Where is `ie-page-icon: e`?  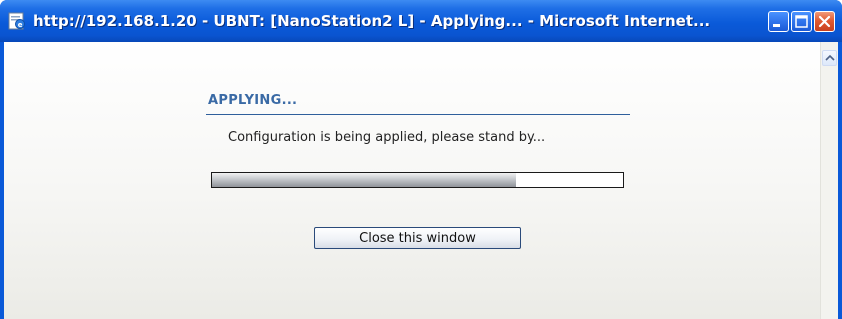
ie-page-icon: e is located at coordinates (17, 21).